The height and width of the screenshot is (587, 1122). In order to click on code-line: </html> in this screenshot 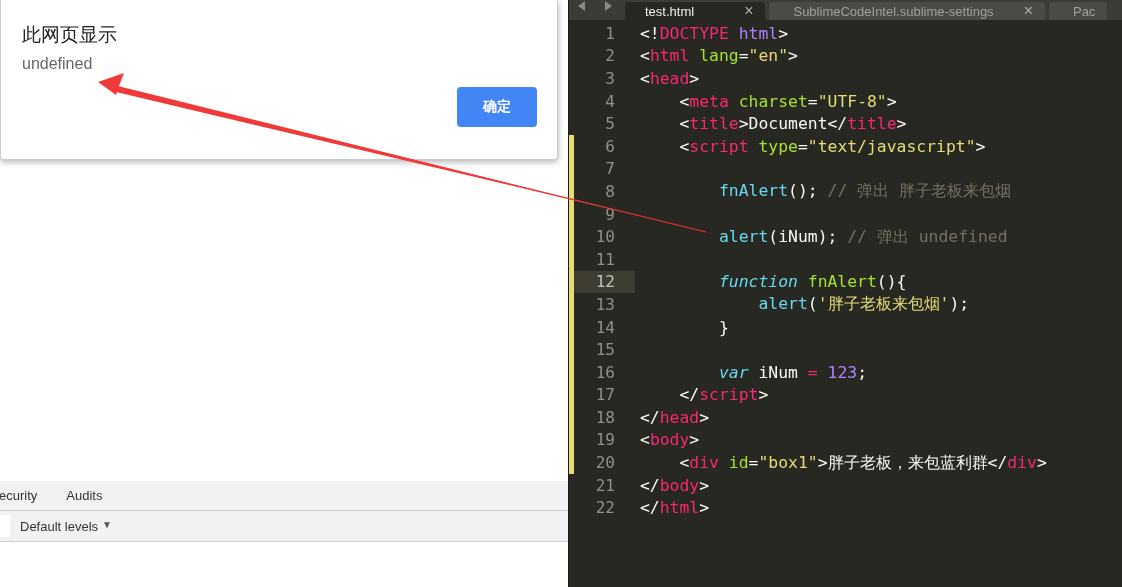, I will do `click(675, 508)`.